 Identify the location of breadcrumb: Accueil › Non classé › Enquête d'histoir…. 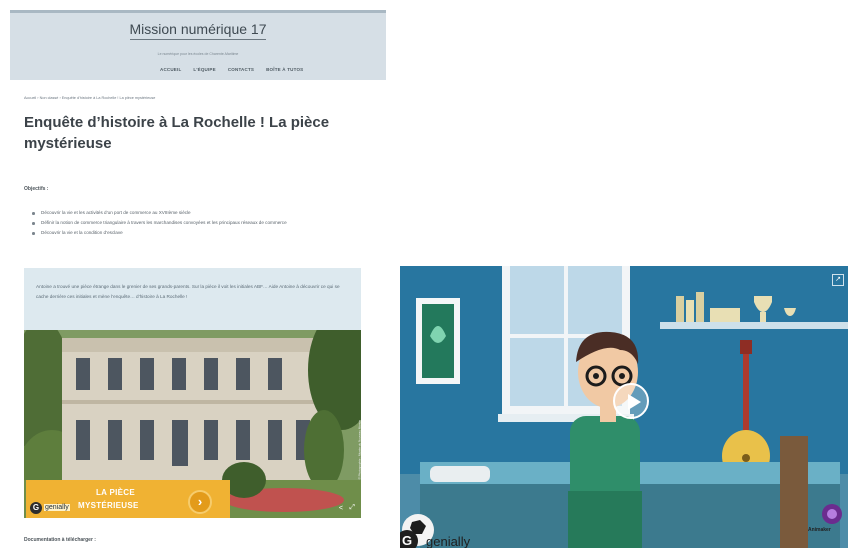
(89, 98).